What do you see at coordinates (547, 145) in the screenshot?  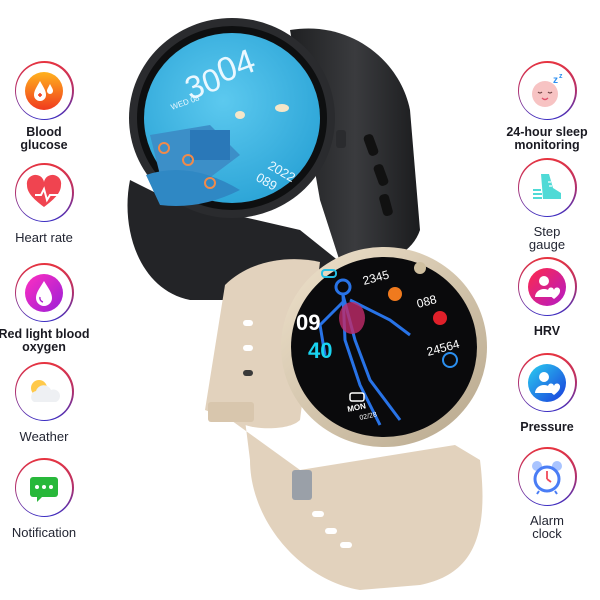 I see `feature-label: monitoring` at bounding box center [547, 145].